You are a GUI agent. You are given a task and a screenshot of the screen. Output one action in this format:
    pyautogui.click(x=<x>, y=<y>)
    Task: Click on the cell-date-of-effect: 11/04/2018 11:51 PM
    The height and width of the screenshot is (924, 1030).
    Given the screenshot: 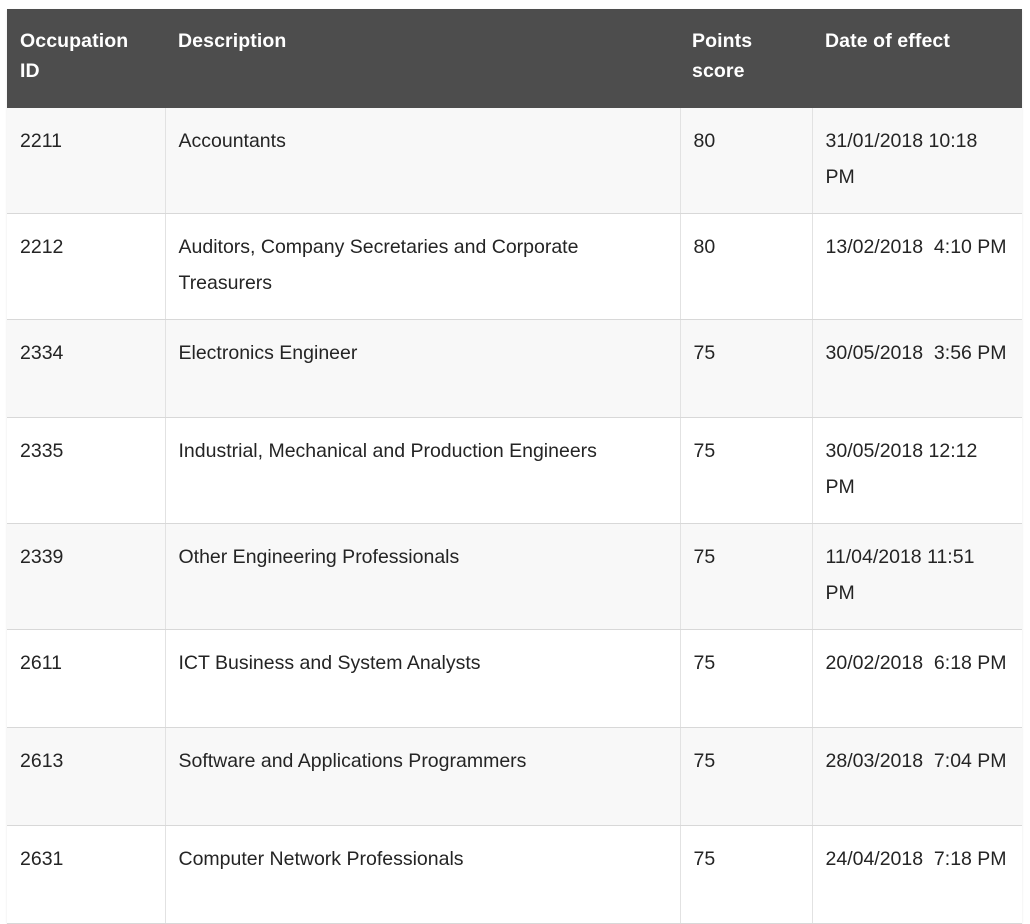 What is the action you would take?
    pyautogui.click(x=917, y=576)
    